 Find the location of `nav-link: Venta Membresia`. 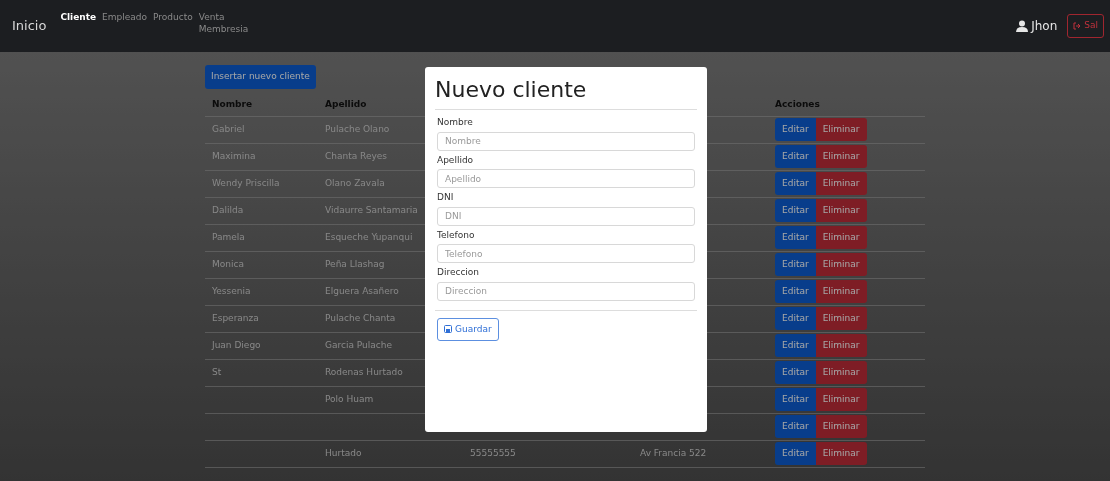

nav-link: Venta Membresia is located at coordinates (223, 23).